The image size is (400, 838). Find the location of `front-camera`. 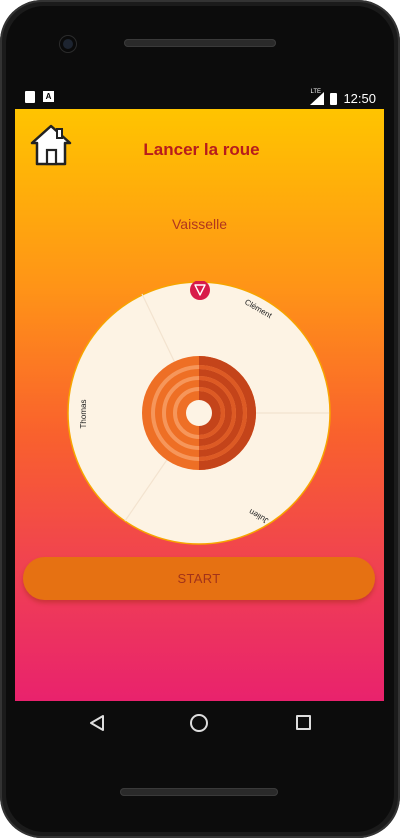

front-camera is located at coordinates (68, 44).